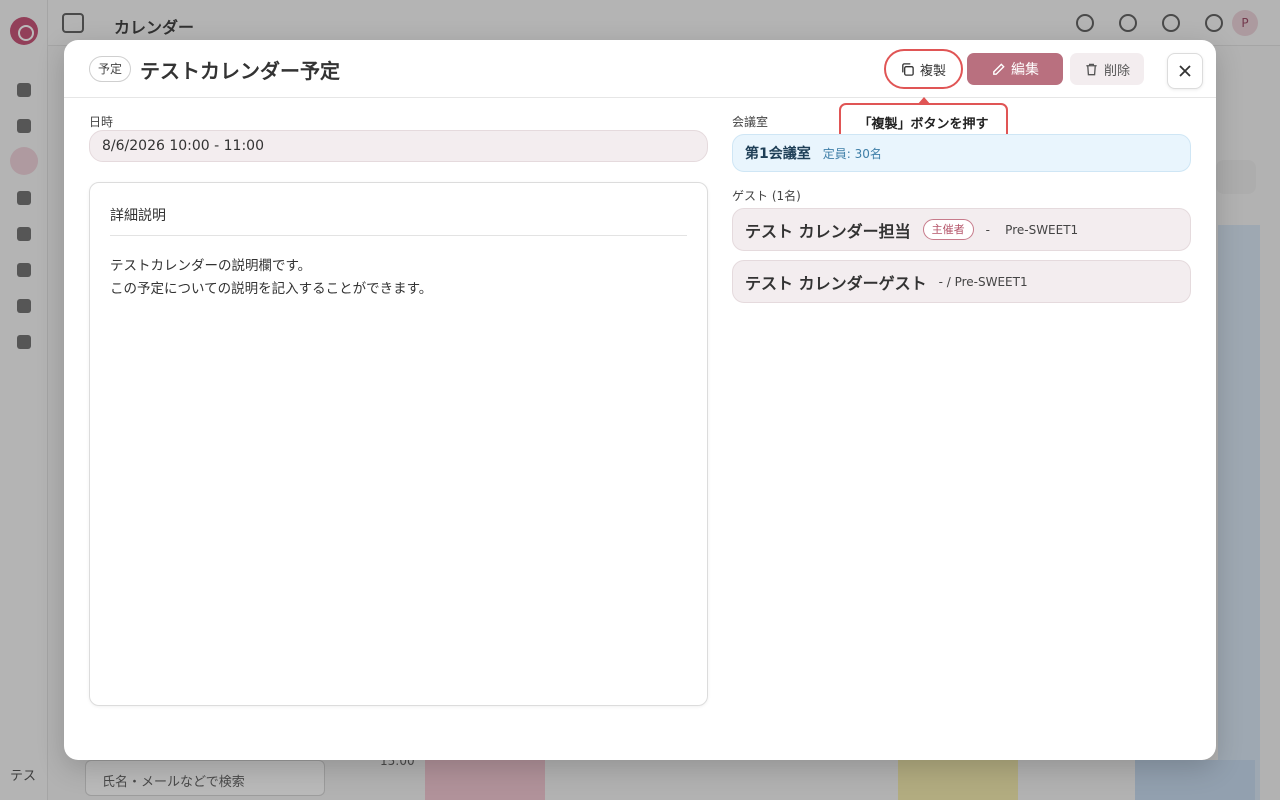  Describe the element at coordinates (948, 229) in the screenshot. I see `organizer-badge: 主催者` at that location.